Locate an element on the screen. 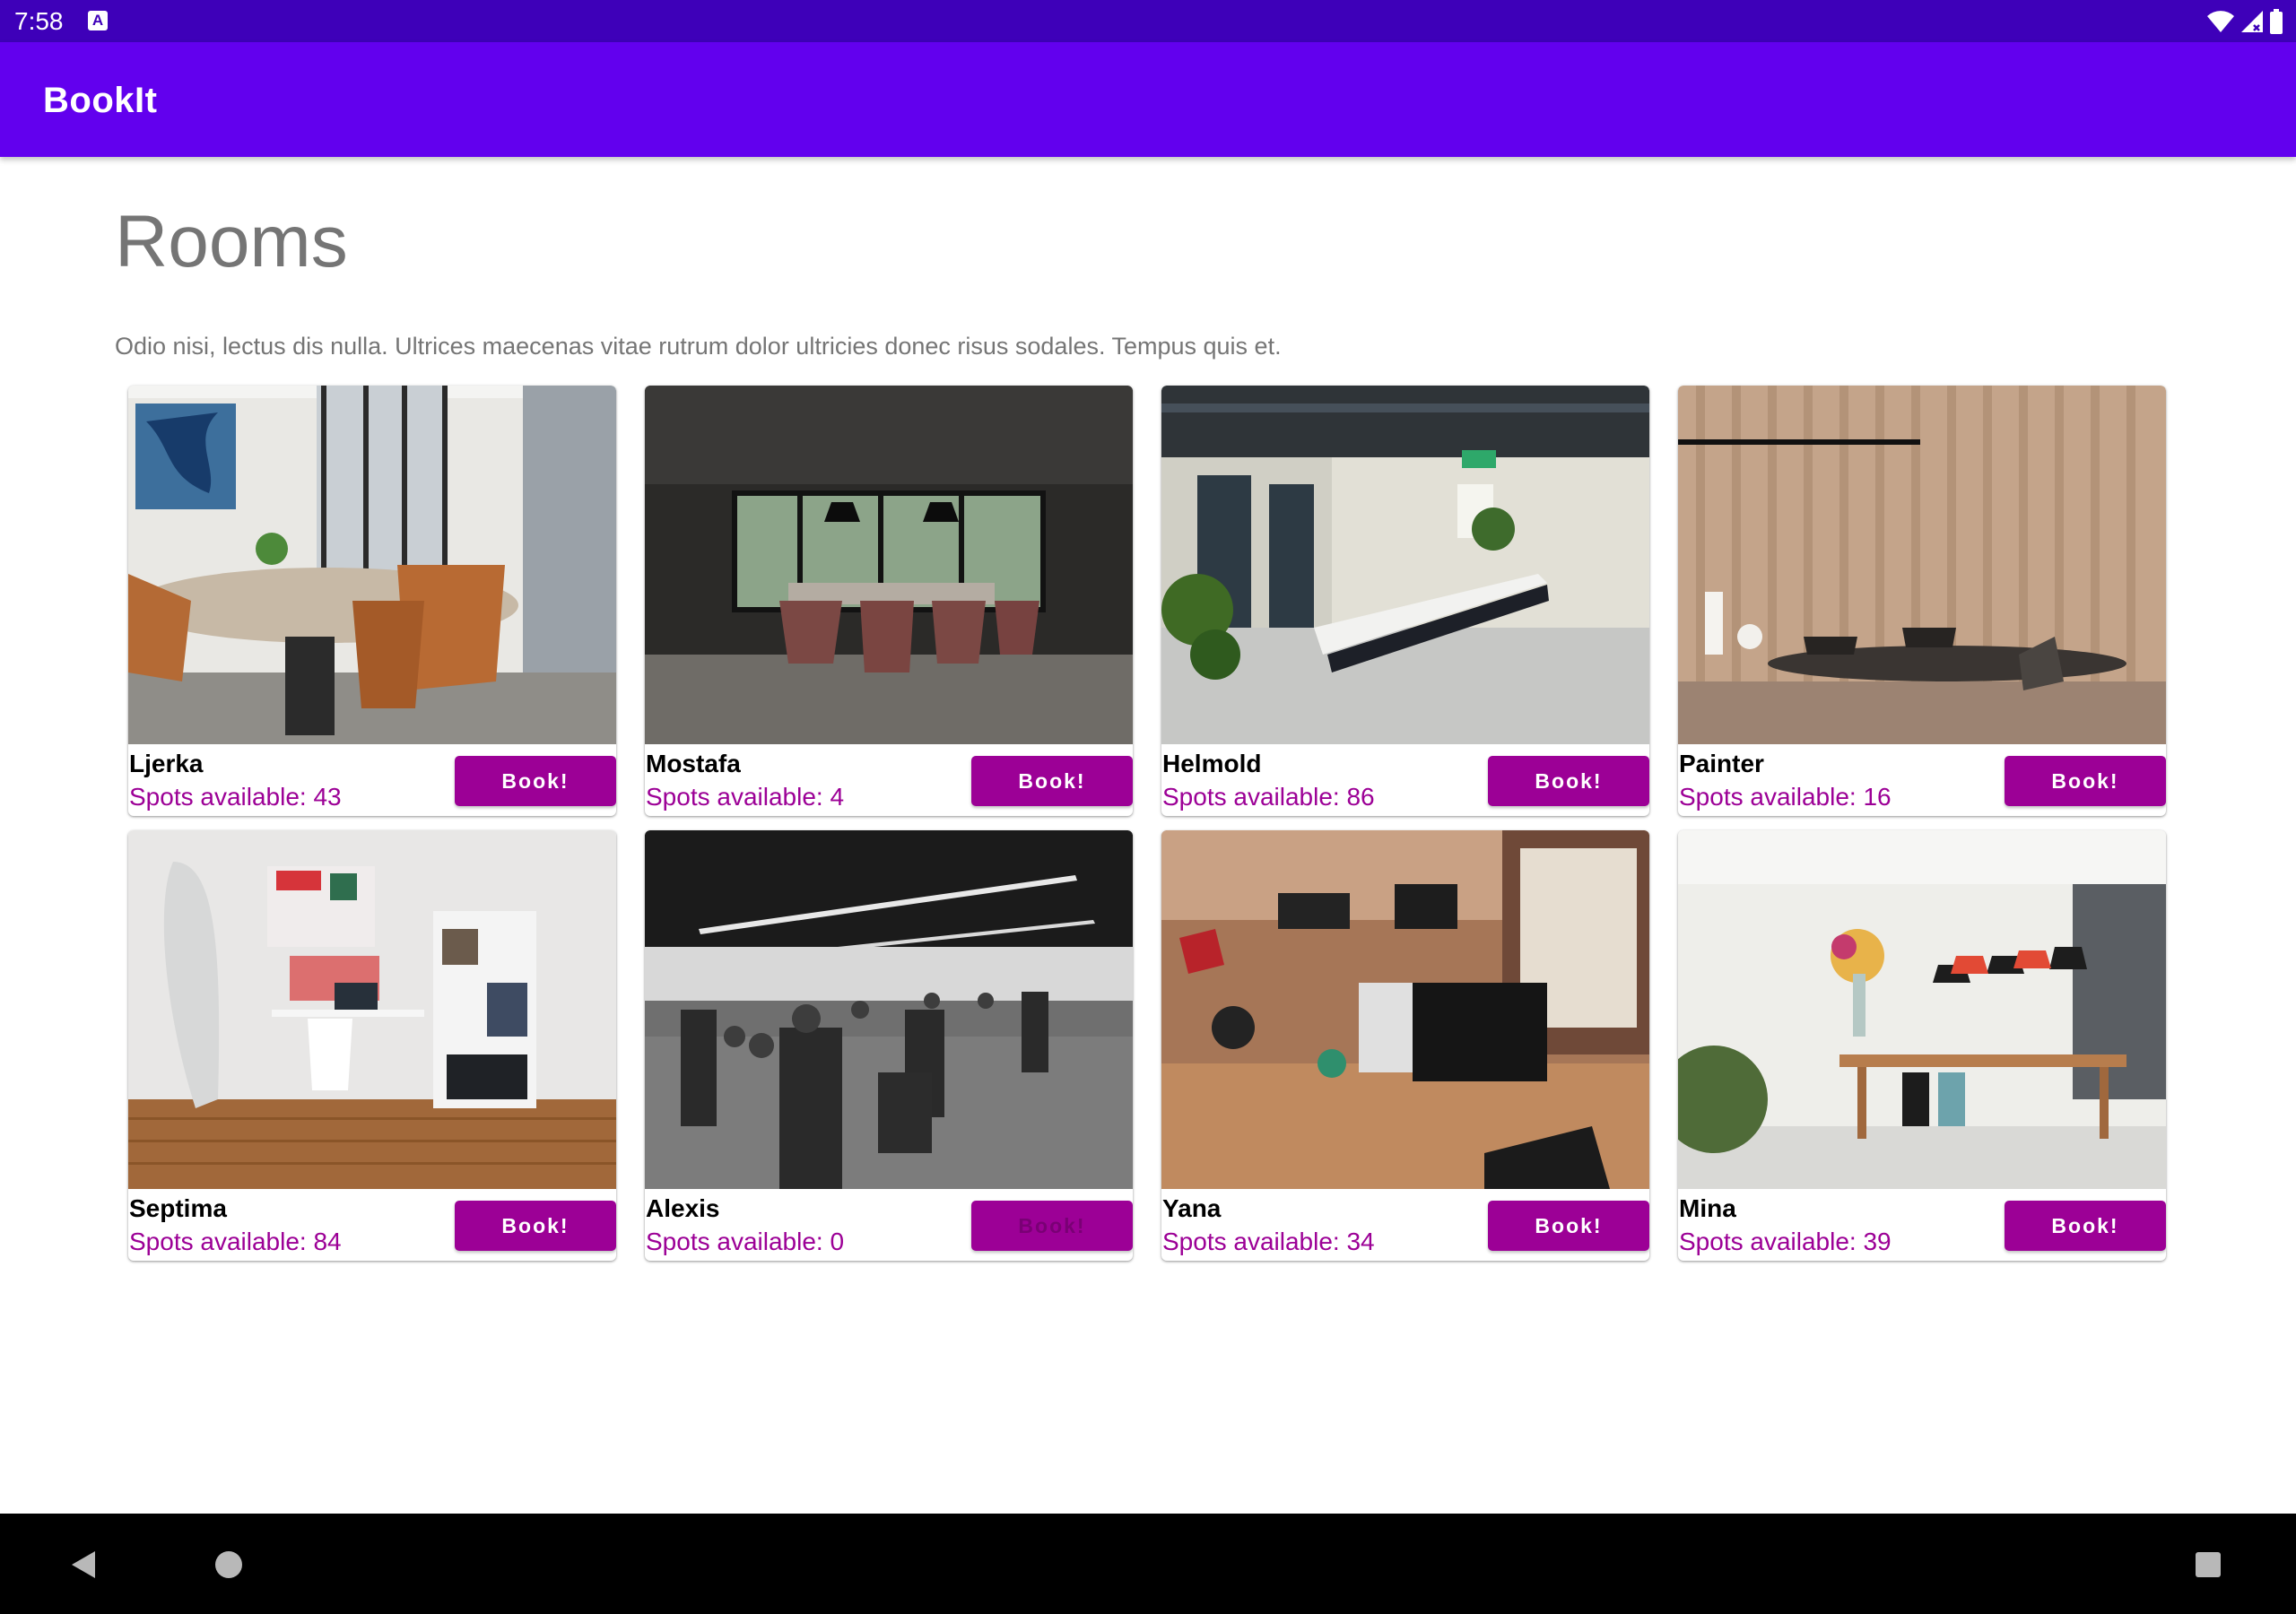  room-name: Yana is located at coordinates (1192, 1208).